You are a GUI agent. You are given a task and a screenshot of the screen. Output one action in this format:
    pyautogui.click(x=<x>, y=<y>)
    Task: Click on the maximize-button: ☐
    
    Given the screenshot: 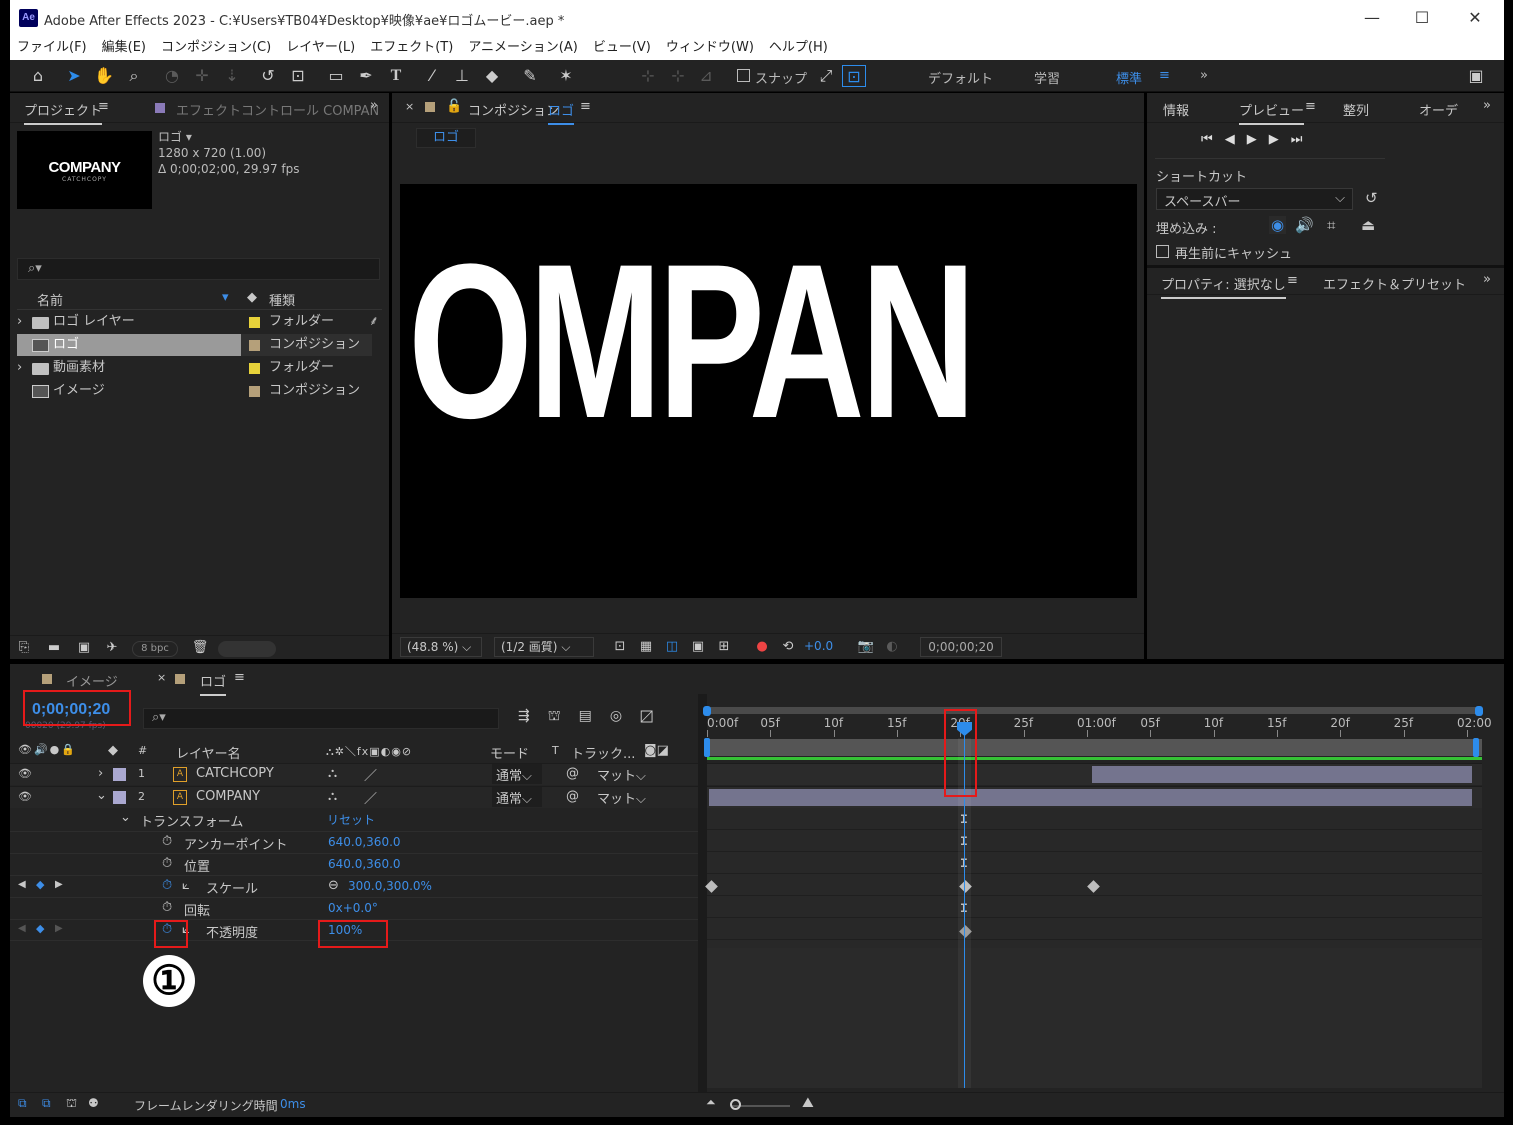 What is the action you would take?
    pyautogui.click(x=1422, y=18)
    